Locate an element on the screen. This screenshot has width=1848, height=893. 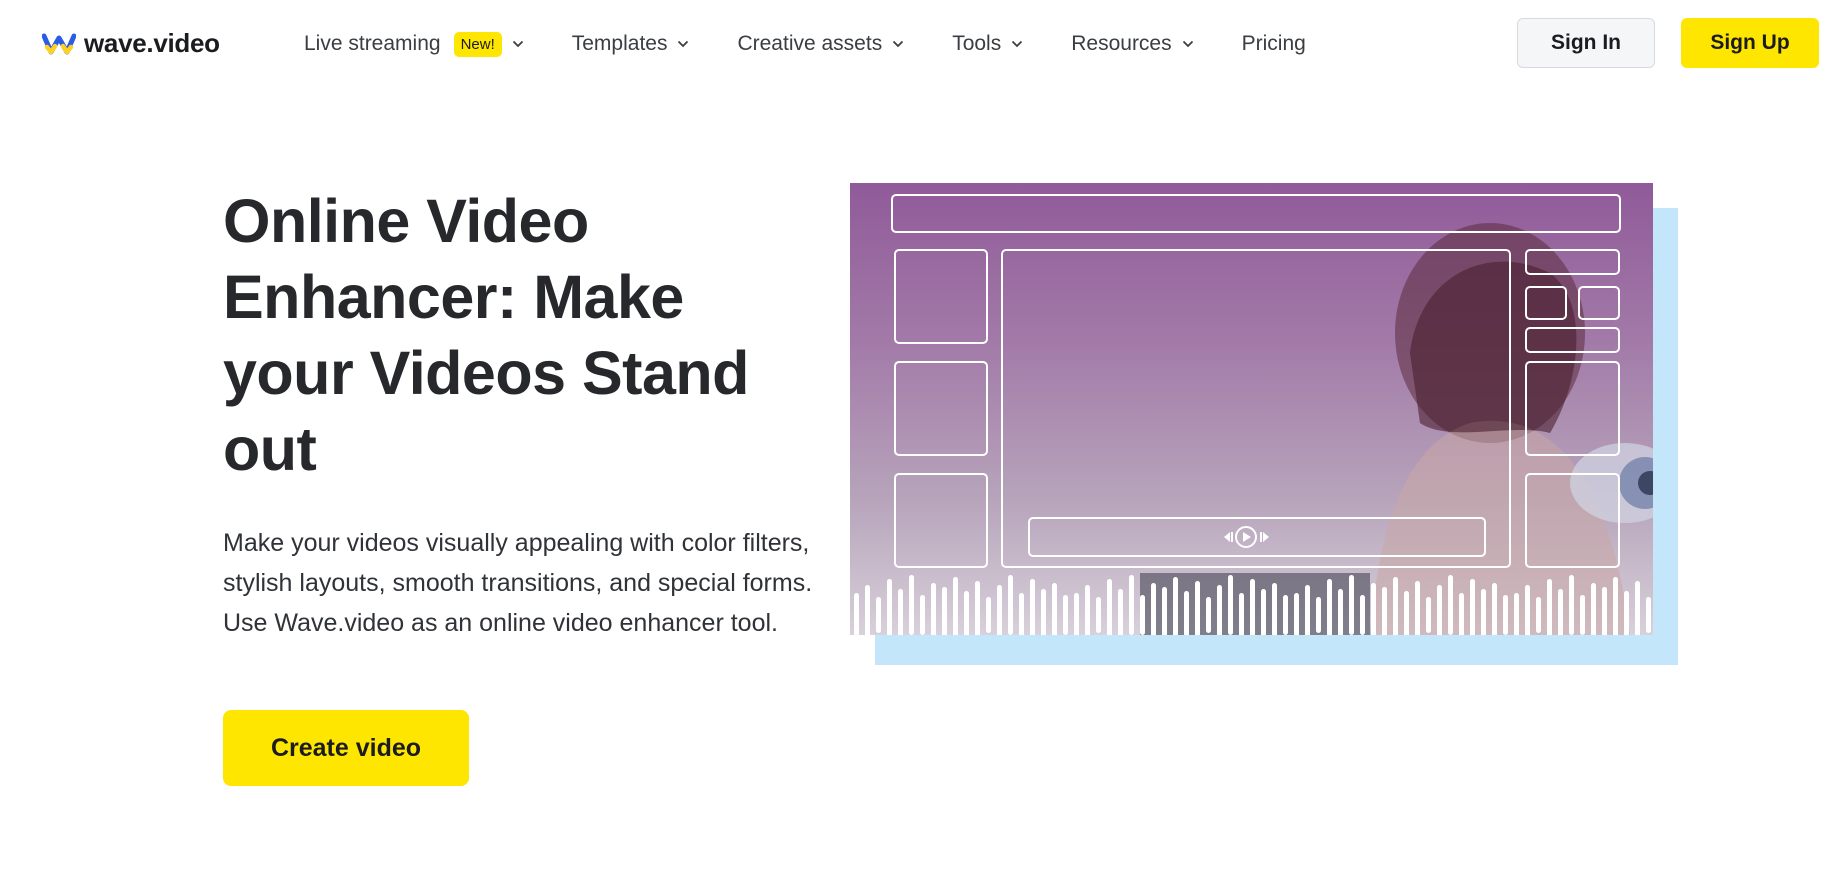
nav-label: Tools is located at coordinates (977, 43).